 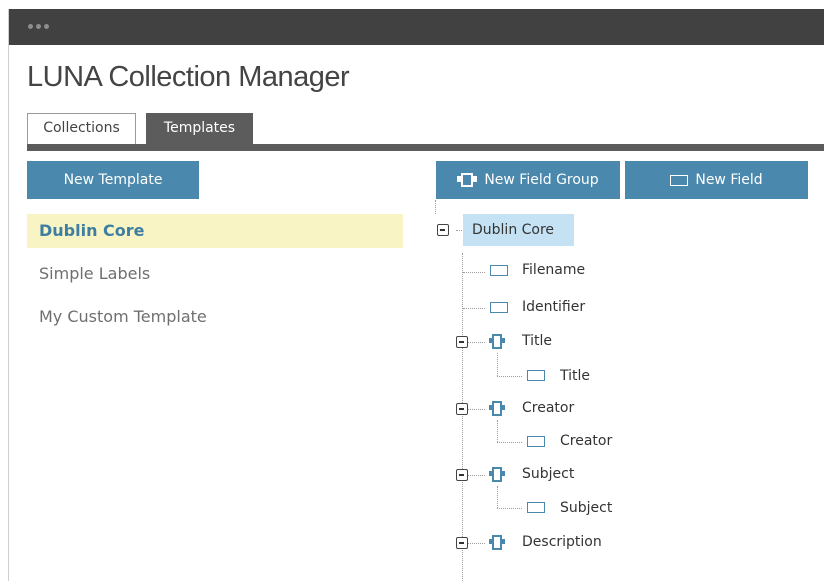 What do you see at coordinates (553, 270) in the screenshot?
I see `tree-node-filename: Filename` at bounding box center [553, 270].